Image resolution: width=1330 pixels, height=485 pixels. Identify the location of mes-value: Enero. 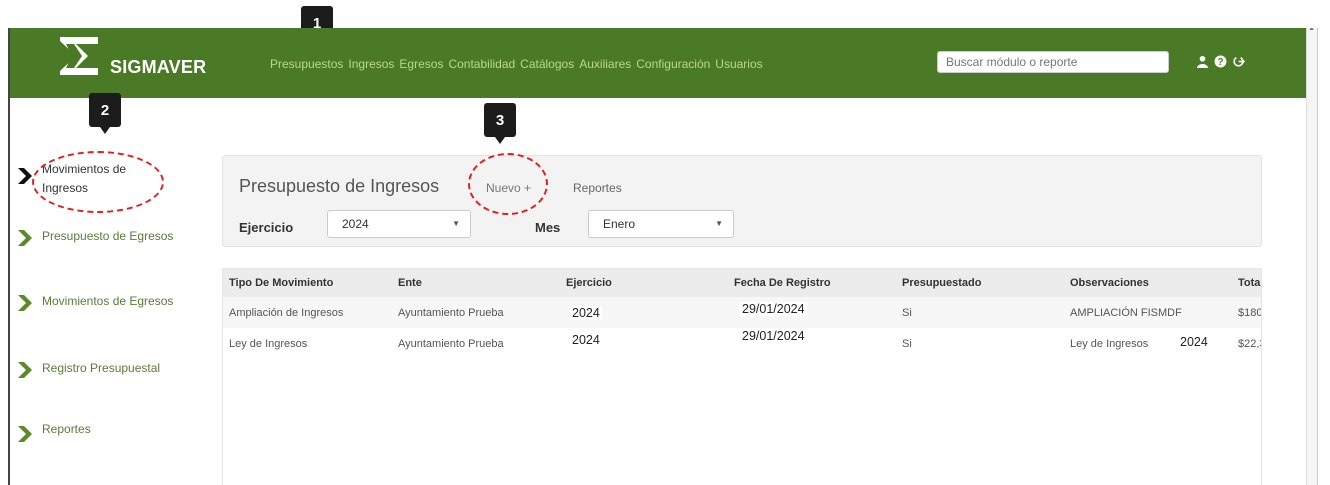
(619, 224).